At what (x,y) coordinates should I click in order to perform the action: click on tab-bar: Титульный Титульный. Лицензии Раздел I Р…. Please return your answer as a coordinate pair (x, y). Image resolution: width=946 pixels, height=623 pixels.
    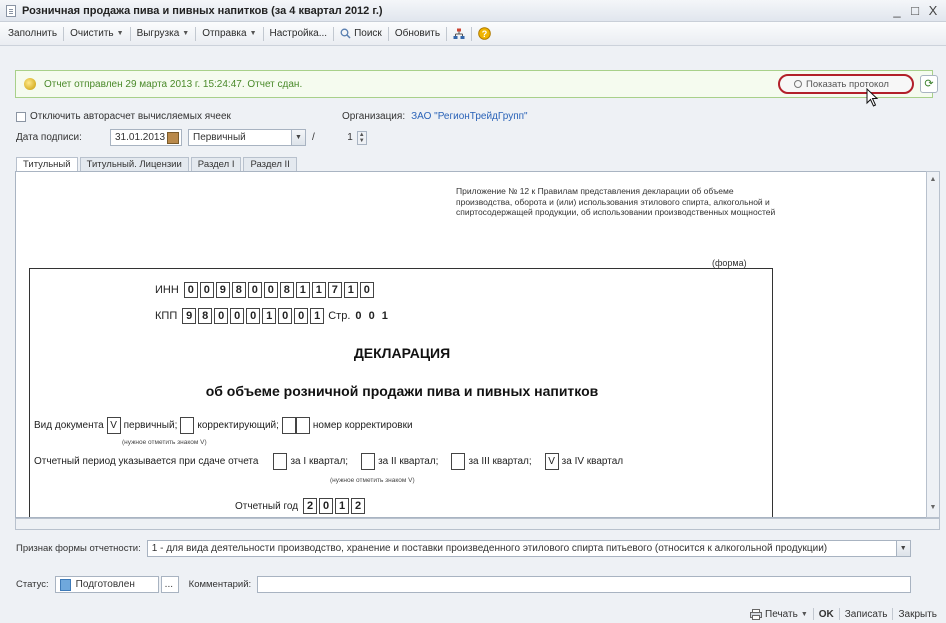
    Looking at the image, I should click on (157, 164).